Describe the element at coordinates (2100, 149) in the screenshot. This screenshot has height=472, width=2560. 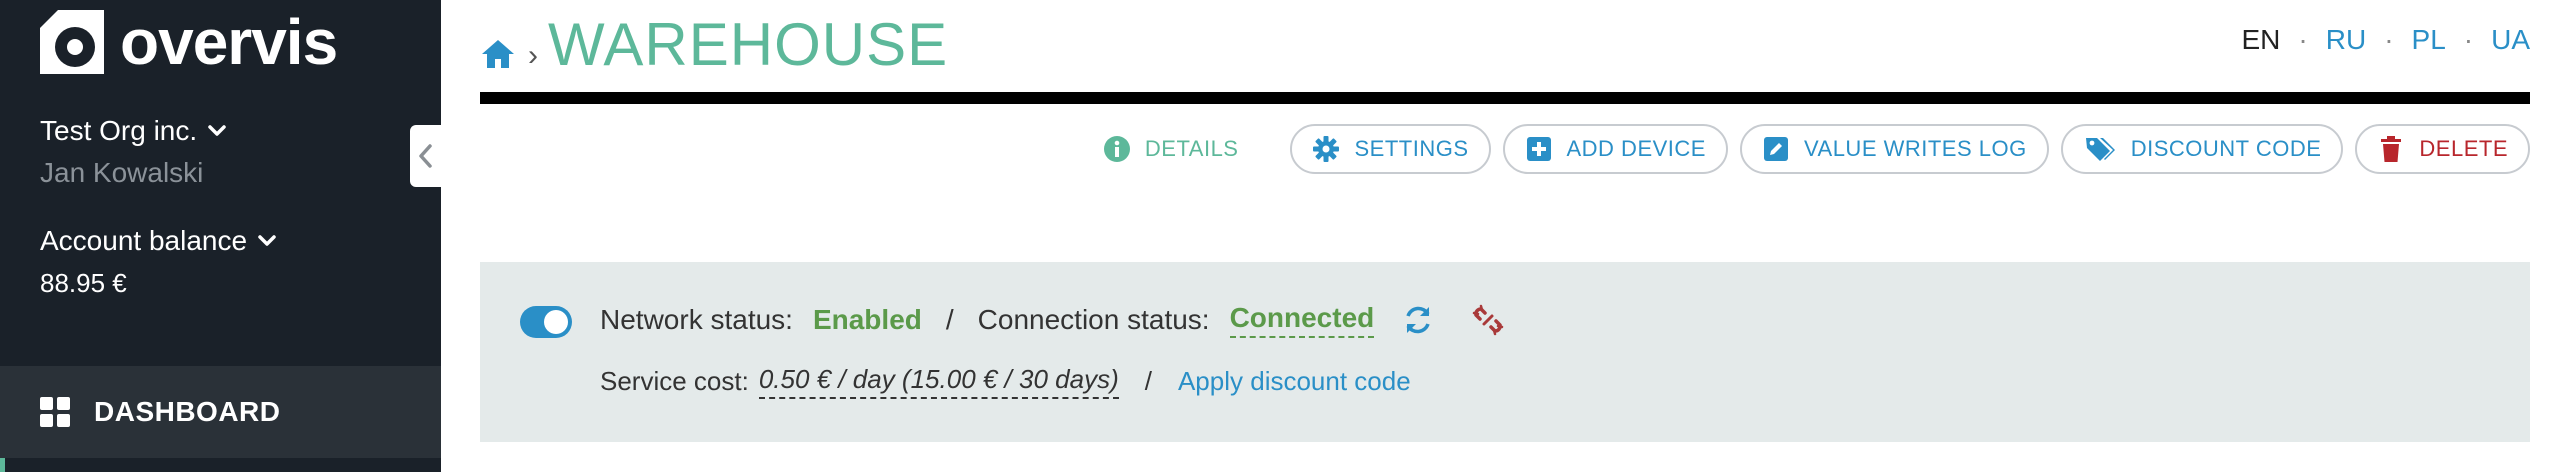
I see `tags-icon` at that location.